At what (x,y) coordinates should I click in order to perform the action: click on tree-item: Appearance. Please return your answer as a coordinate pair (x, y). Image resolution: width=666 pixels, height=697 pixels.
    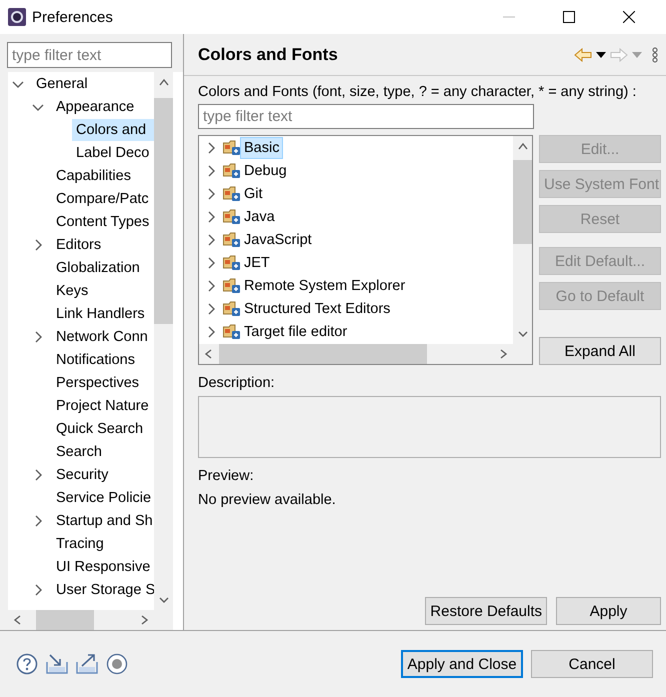
    Looking at the image, I should click on (95, 107).